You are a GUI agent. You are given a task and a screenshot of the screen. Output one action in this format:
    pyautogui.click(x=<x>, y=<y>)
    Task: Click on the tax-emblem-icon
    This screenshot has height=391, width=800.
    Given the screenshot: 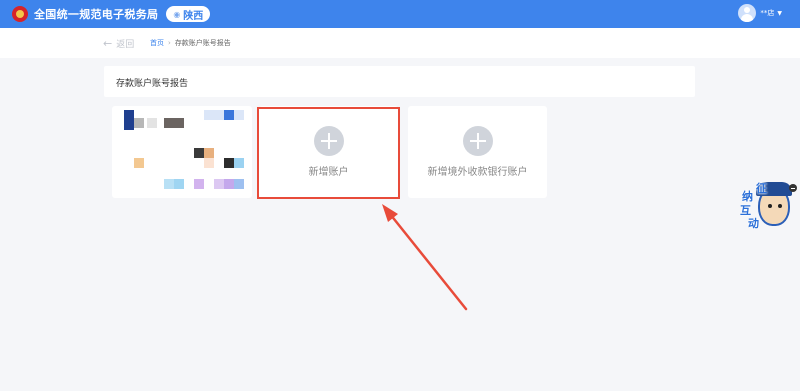 What is the action you would take?
    pyautogui.click(x=20, y=14)
    